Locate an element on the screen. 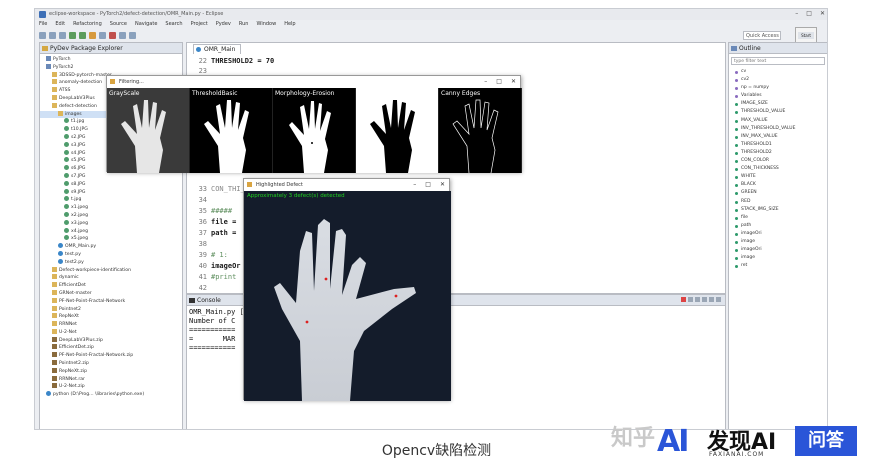  filtering-minimize-button: – is located at coordinates (485, 81).